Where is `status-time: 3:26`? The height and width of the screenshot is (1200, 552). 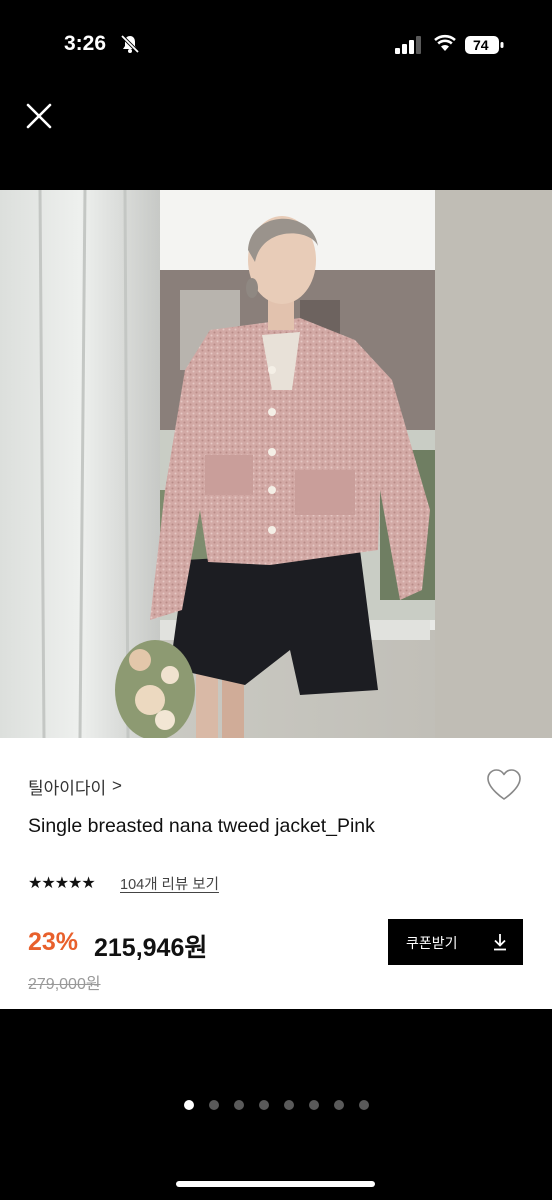 status-time: 3:26 is located at coordinates (85, 43).